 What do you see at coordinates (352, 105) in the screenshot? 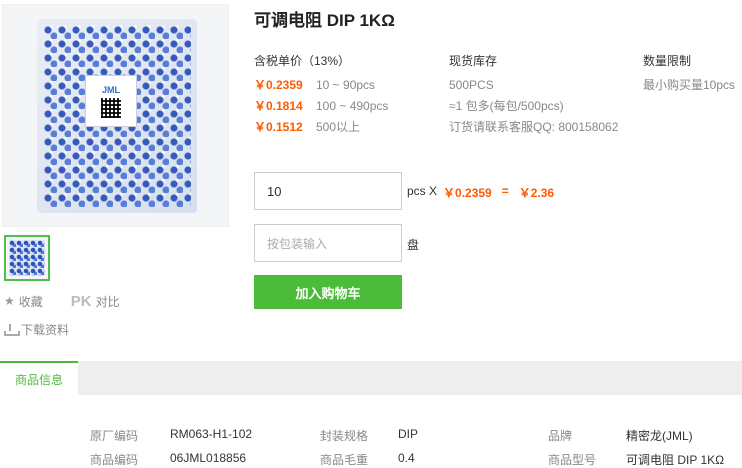
I see `tier-range: 100 ~ 490pcs` at bounding box center [352, 105].